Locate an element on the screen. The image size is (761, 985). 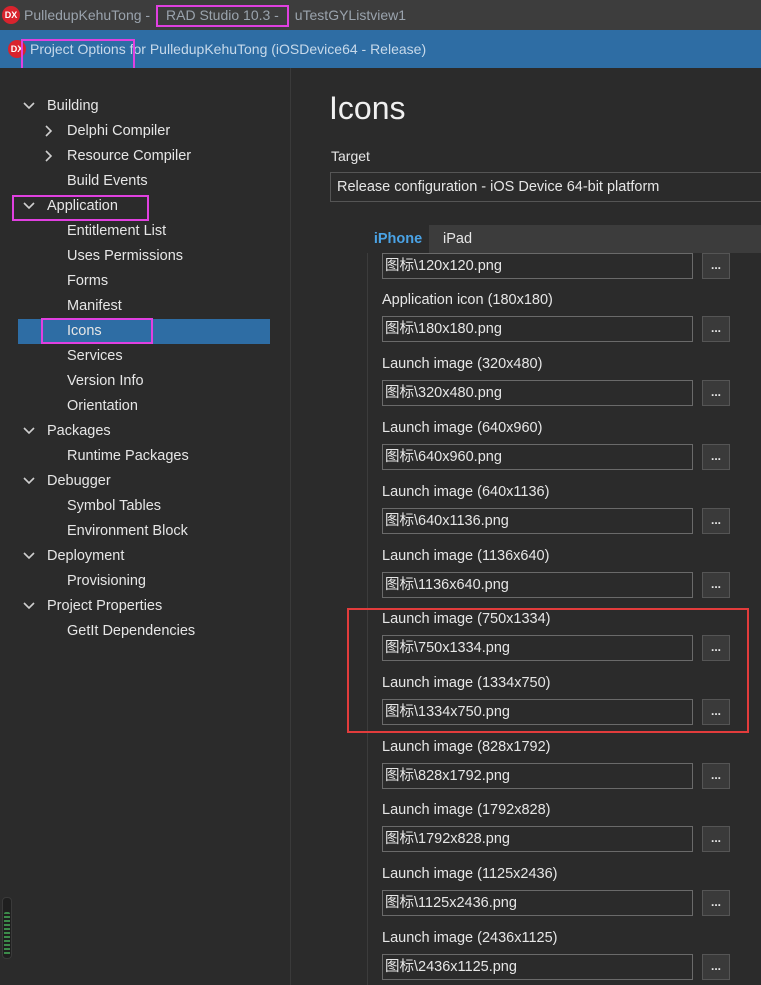
tree-item-label: Resource Compiler is located at coordinates (129, 156).